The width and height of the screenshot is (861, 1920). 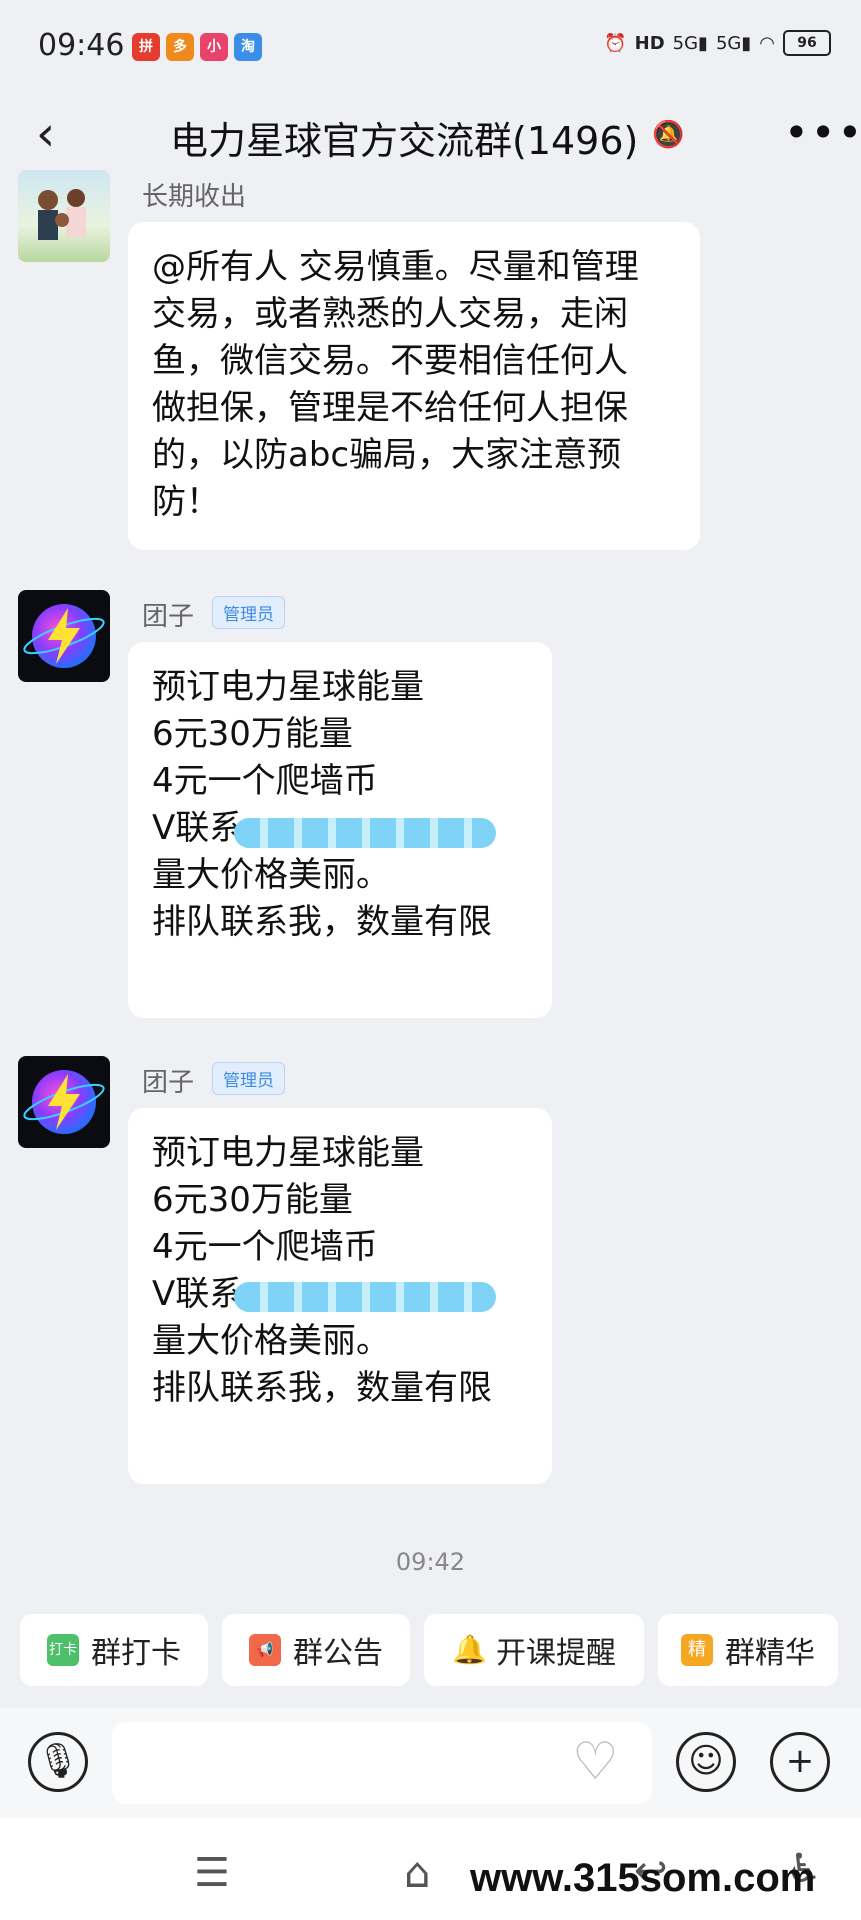 I want to click on battery-icon: 96, so click(x=807, y=43).